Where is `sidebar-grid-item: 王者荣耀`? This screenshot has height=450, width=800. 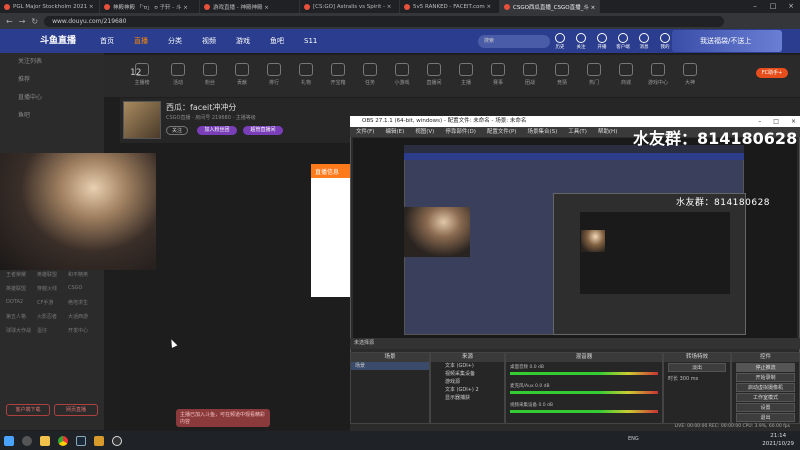
sidebar-grid-item: 王者荣耀 is located at coordinates (21, 274).